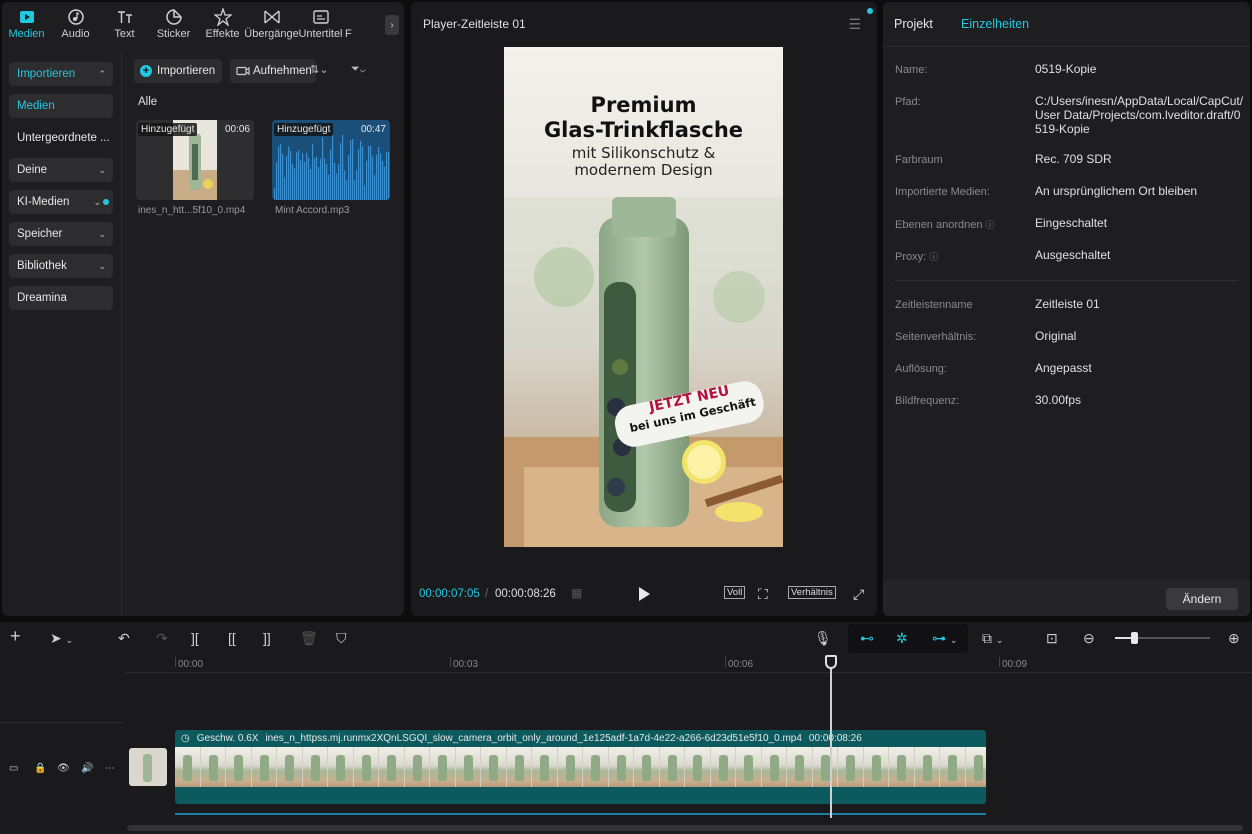 This screenshot has width=1252, height=834. I want to click on tab-text: Text, so click(124, 24).